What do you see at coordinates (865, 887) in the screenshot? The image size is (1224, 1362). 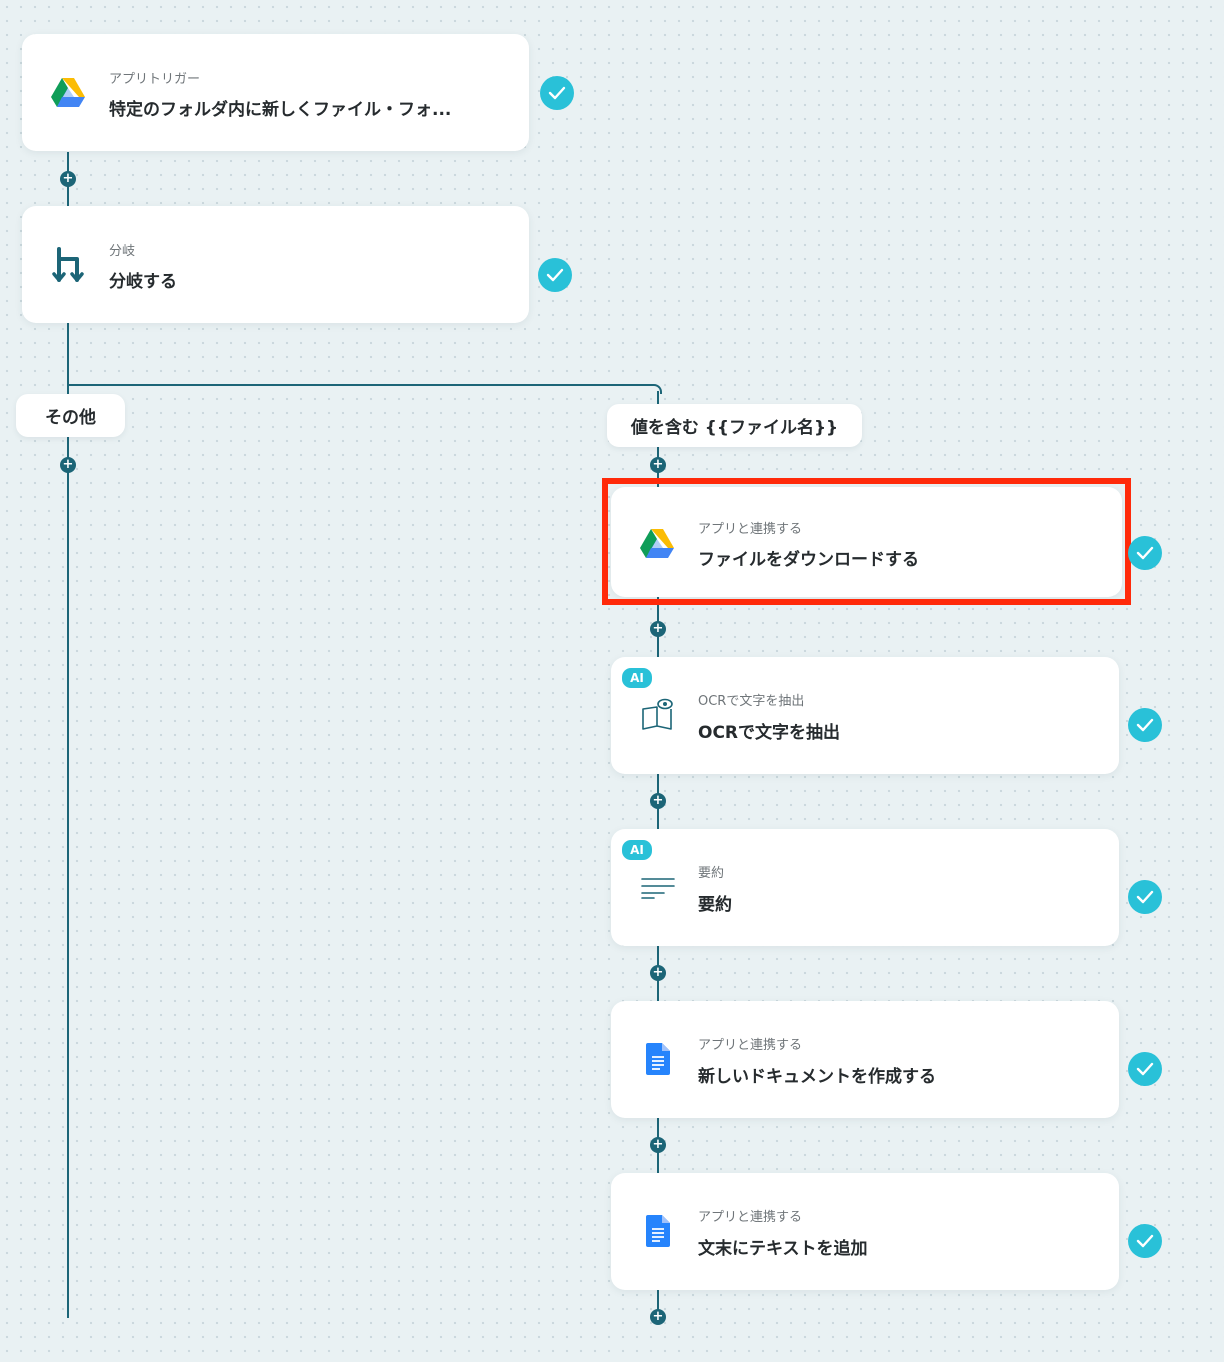 I see `summary-step-card: AI 要約 要約` at bounding box center [865, 887].